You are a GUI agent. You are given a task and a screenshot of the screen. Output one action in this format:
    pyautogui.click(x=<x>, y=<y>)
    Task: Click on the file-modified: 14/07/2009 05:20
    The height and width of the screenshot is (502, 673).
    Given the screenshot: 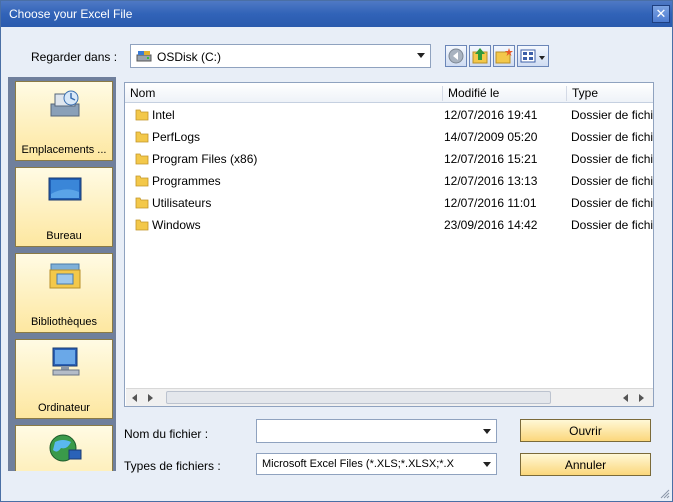 What is the action you would take?
    pyautogui.click(x=491, y=137)
    